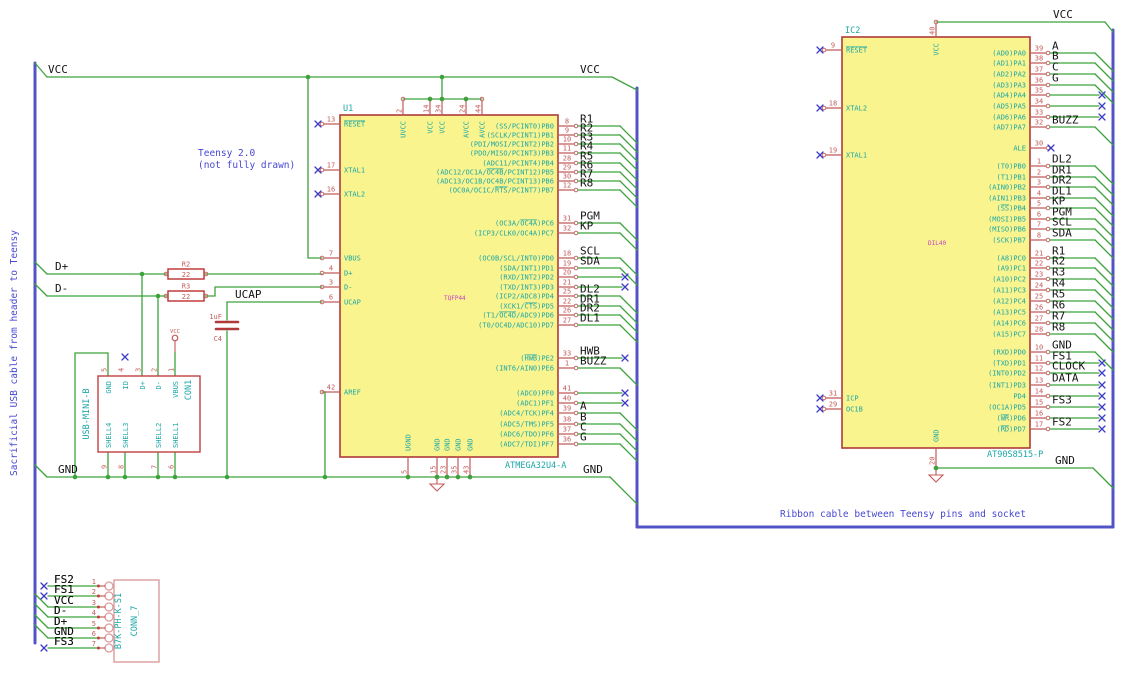  Describe the element at coordinates (1011, 269) in the screenshot. I see `pin-name: (A9)PC1` at that location.